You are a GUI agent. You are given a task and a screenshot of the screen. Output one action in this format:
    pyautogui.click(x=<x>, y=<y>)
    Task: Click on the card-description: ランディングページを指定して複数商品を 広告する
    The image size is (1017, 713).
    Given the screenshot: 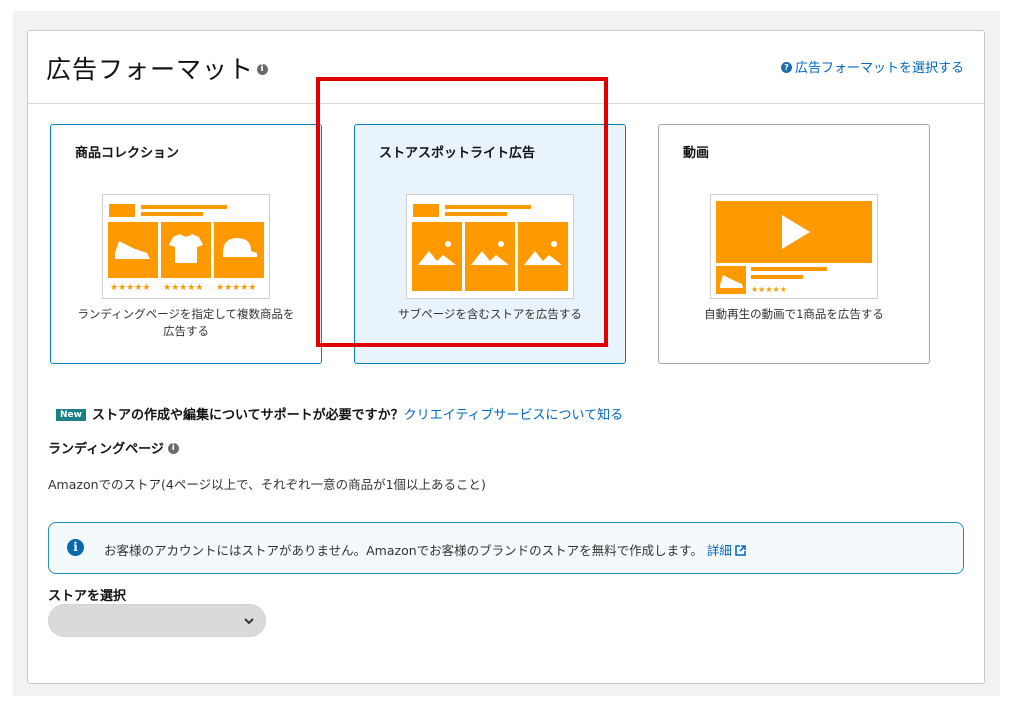 What is the action you would take?
    pyautogui.click(x=186, y=323)
    